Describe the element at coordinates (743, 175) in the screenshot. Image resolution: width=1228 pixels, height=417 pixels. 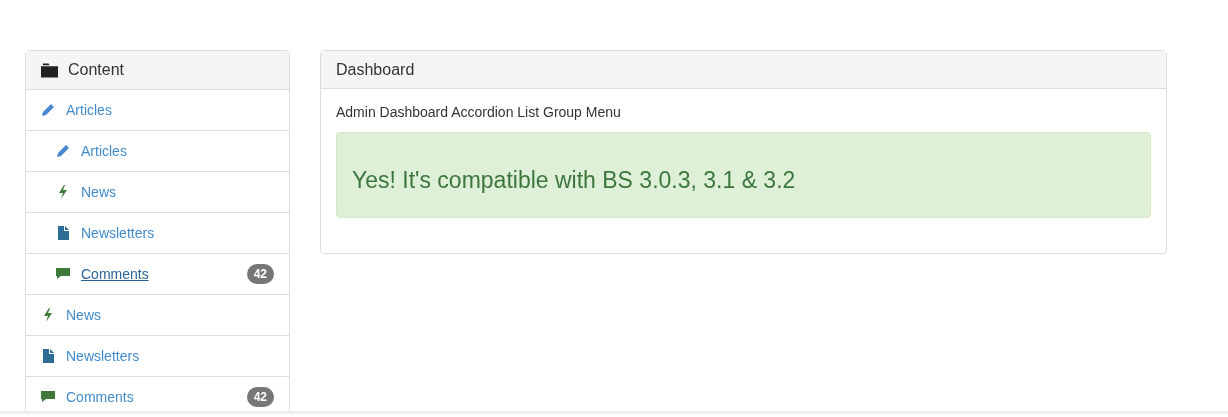
I see `success-alert: Yes! It's compatible with BS 3.0.3, 3.1 & 3.2` at that location.